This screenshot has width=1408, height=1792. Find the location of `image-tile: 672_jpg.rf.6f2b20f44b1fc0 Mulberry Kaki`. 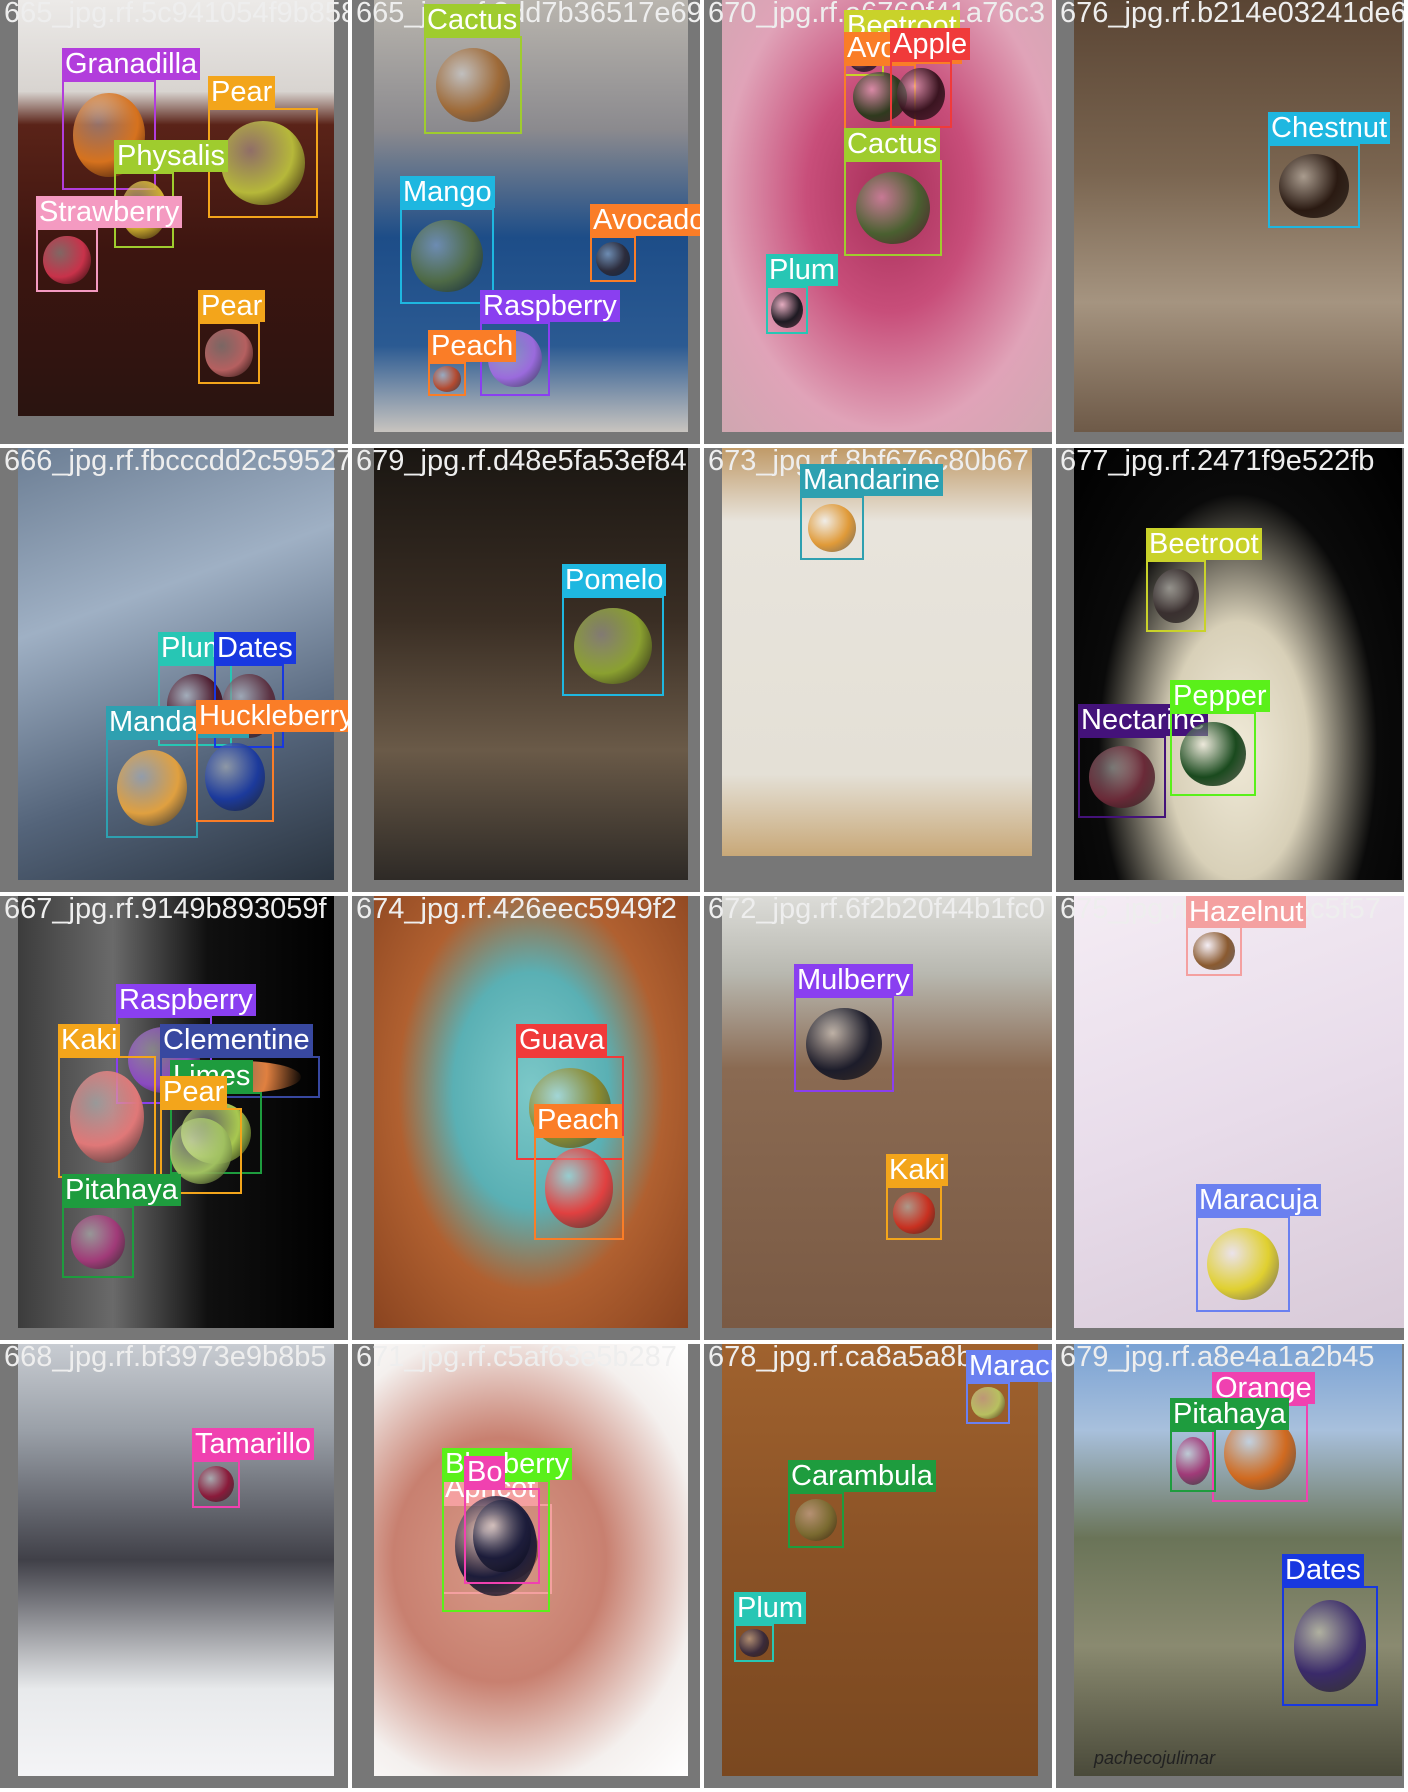

image-tile: 672_jpg.rf.6f2b20f44b1fc0 Mulberry Kaki is located at coordinates (878, 1118).